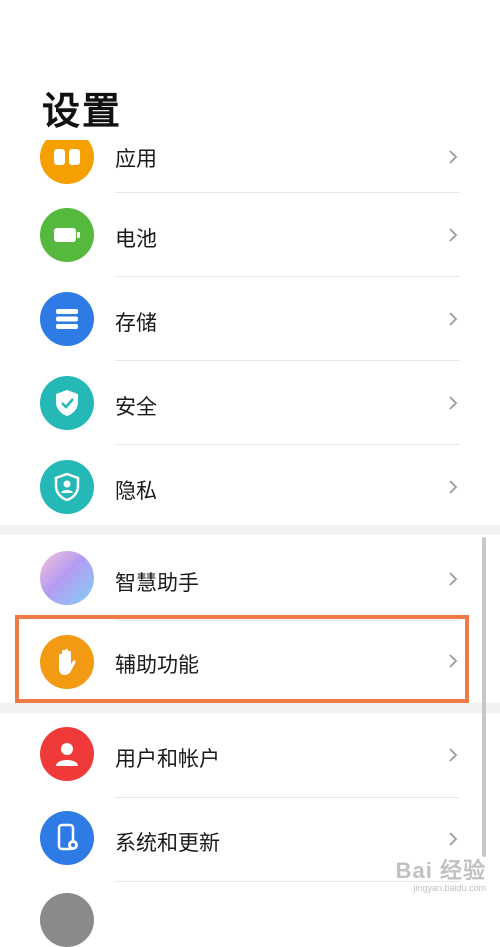 The image size is (500, 947). Describe the element at coordinates (484, 697) in the screenshot. I see `scrollbar` at that location.